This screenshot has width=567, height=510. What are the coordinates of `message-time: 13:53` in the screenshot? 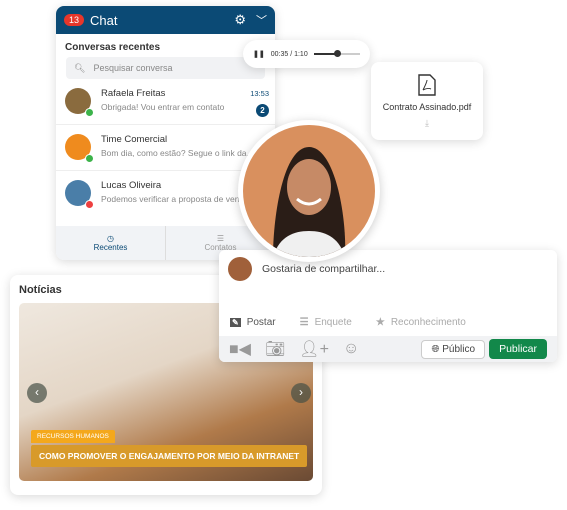 It's located at (259, 93).